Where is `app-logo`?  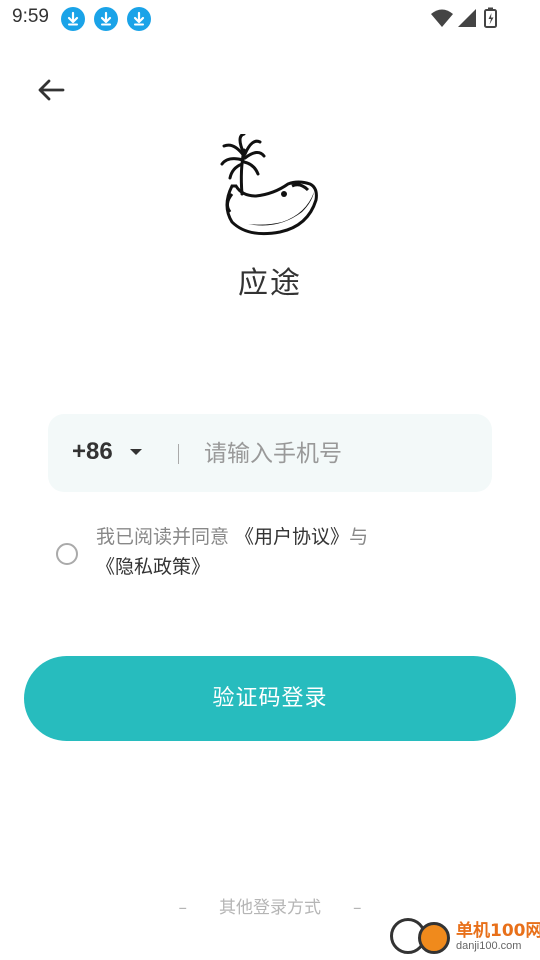 app-logo is located at coordinates (270, 185).